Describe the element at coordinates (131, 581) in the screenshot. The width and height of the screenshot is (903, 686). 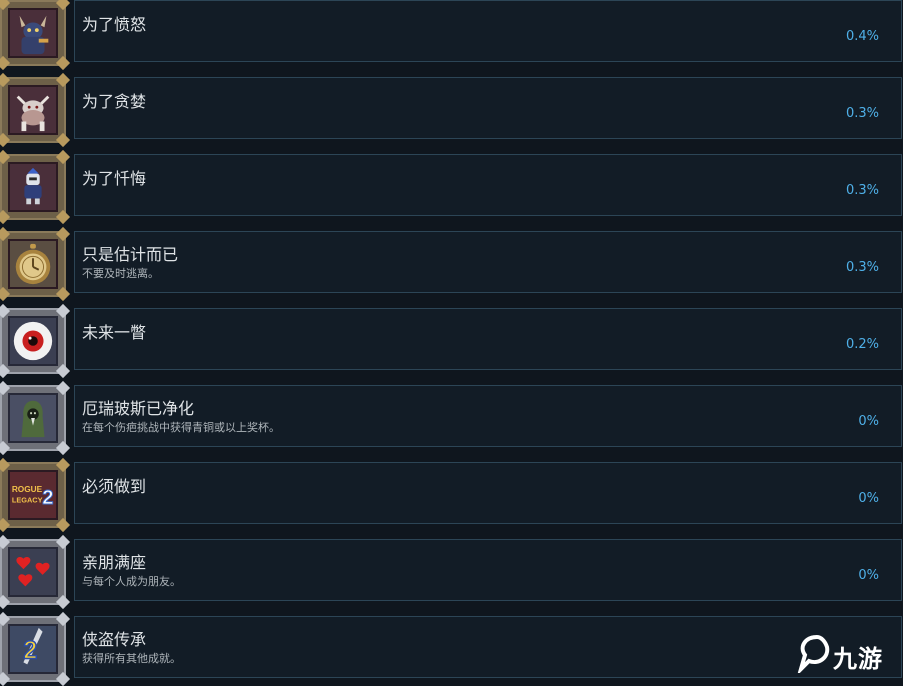
I see `achievement-description: 与每个人成为朋友。` at that location.